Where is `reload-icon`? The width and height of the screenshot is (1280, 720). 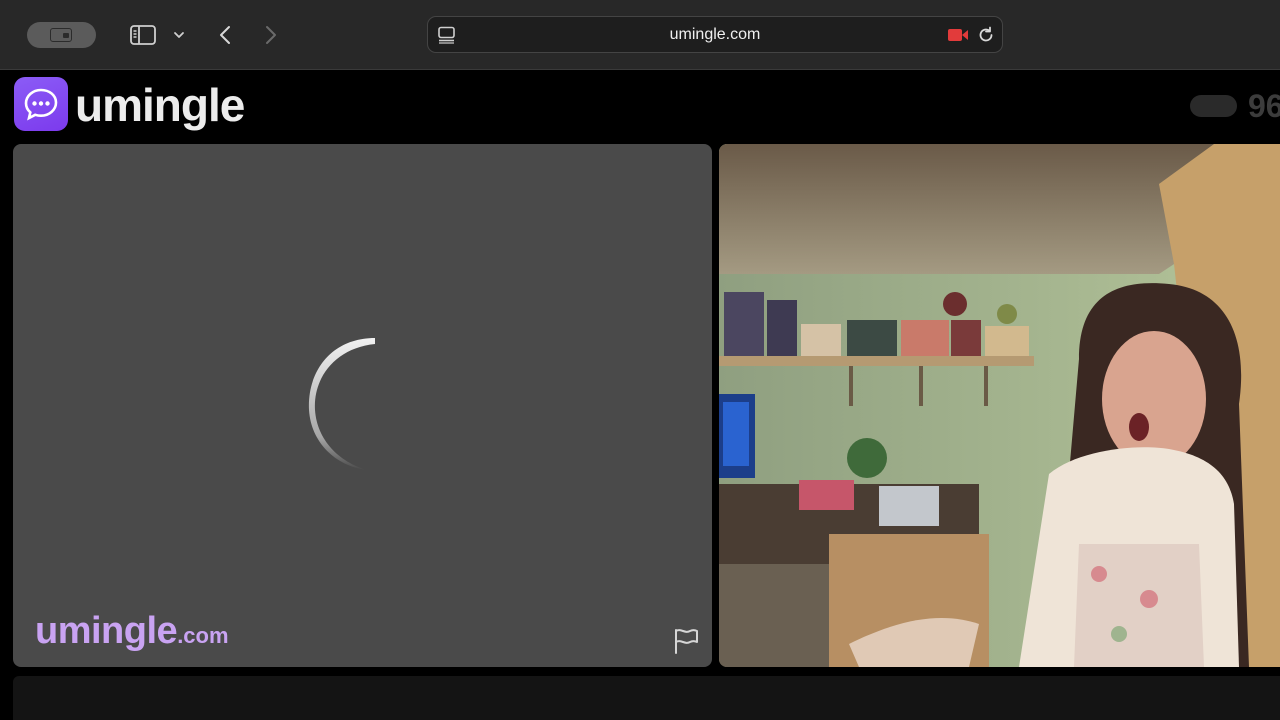
reload-icon is located at coordinates (986, 35).